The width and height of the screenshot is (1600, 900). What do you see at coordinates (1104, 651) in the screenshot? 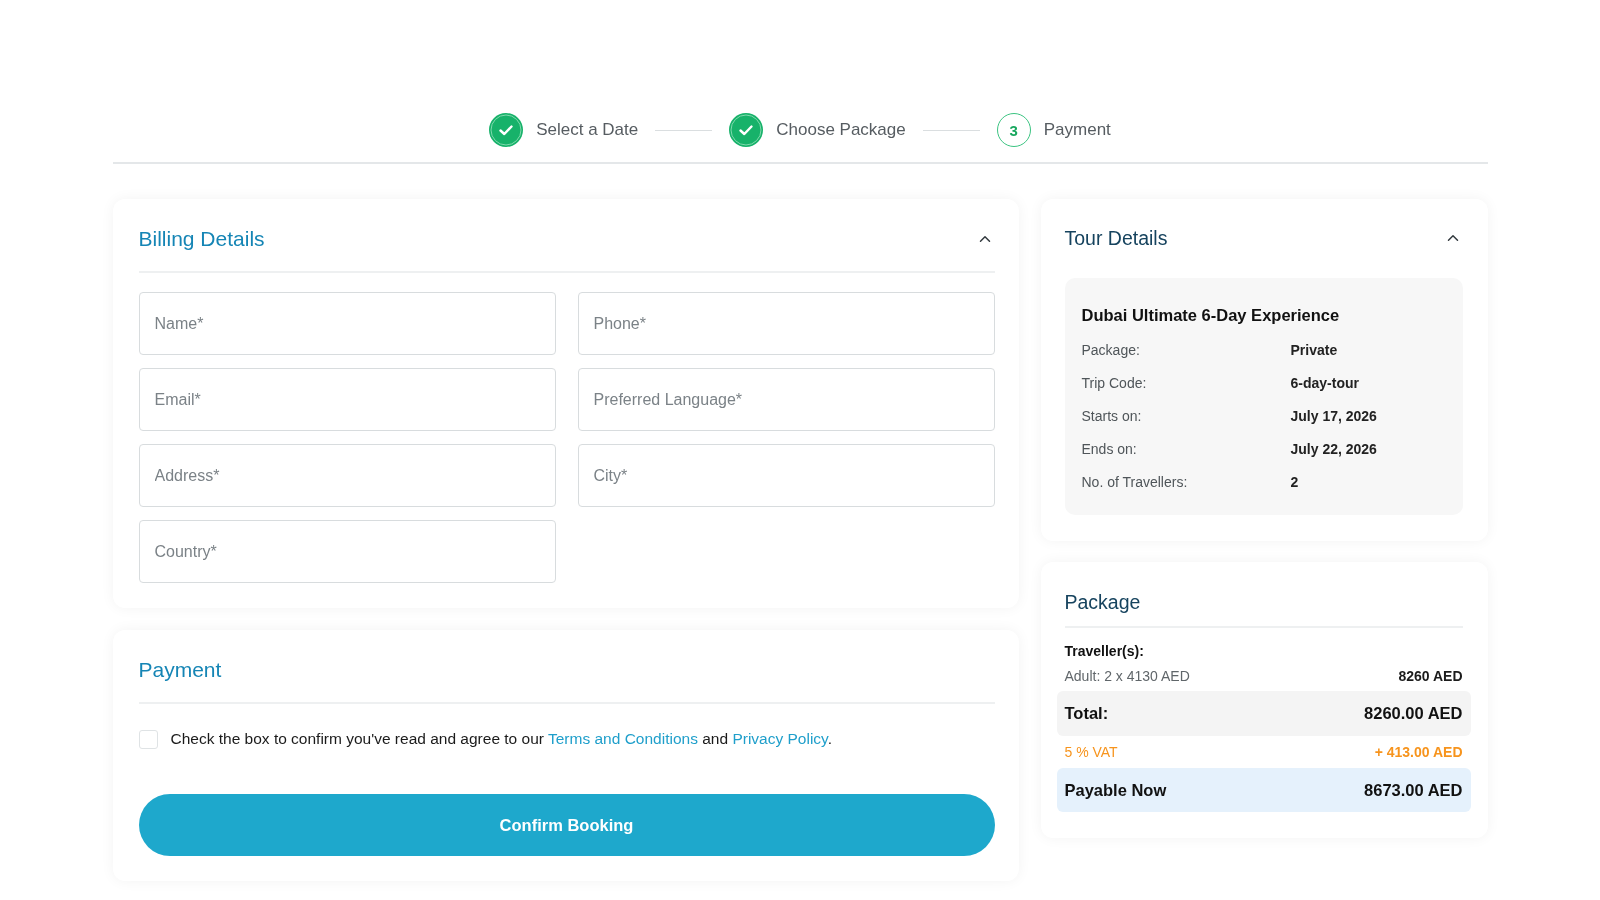
I see `travellers-heading: Traveller(s):` at bounding box center [1104, 651].